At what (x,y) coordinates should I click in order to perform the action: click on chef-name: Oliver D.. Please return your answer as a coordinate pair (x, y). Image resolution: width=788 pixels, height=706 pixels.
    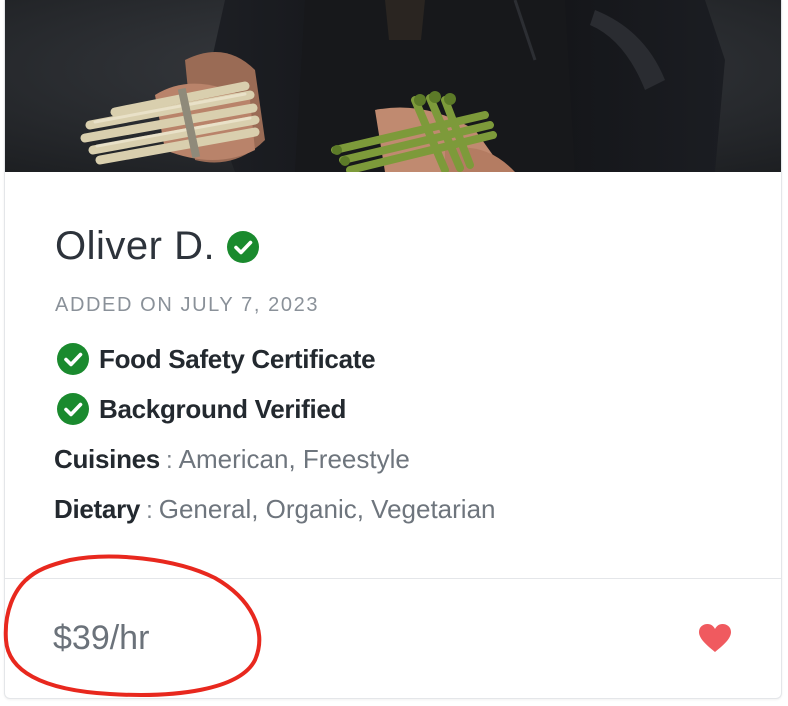
    Looking at the image, I should click on (135, 246).